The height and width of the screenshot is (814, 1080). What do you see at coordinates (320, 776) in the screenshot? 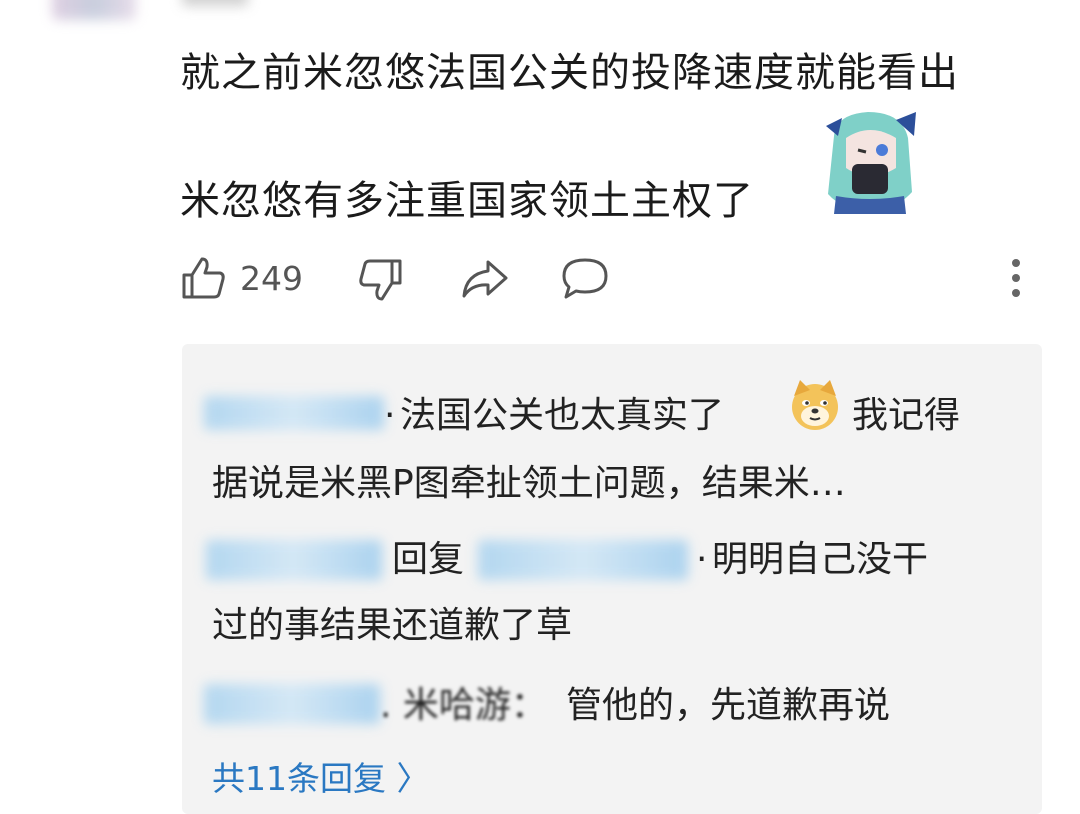
I see `view-all-replies-link: 共11条回复 〉` at bounding box center [320, 776].